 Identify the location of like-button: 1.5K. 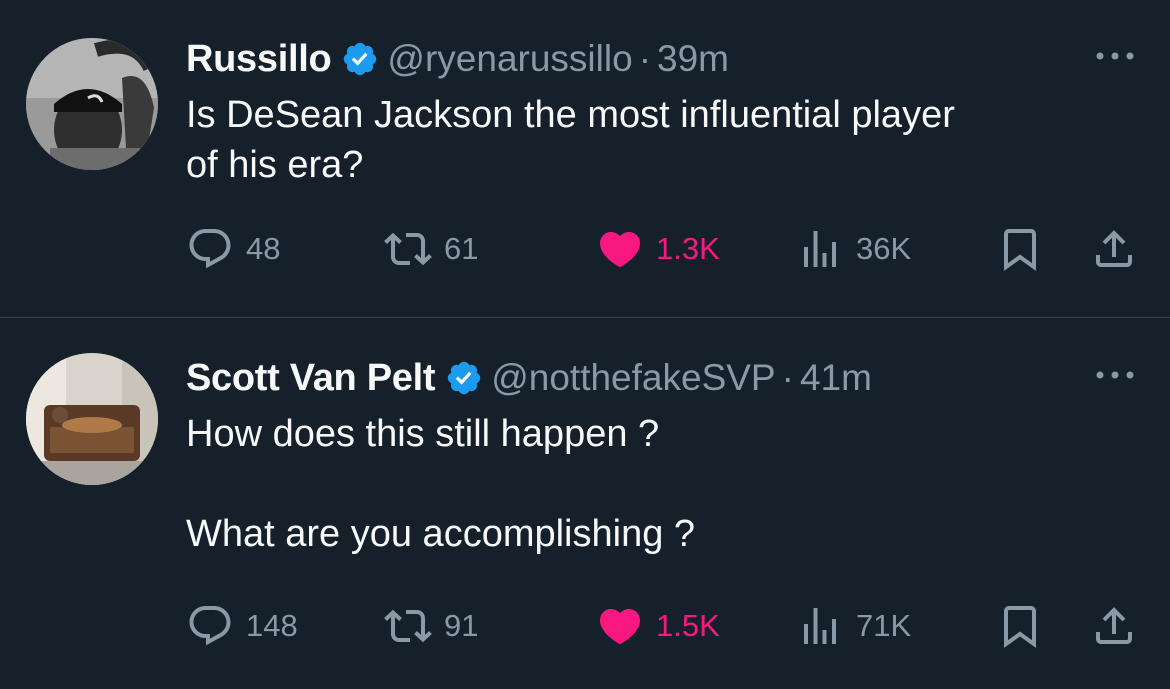
(658, 626).